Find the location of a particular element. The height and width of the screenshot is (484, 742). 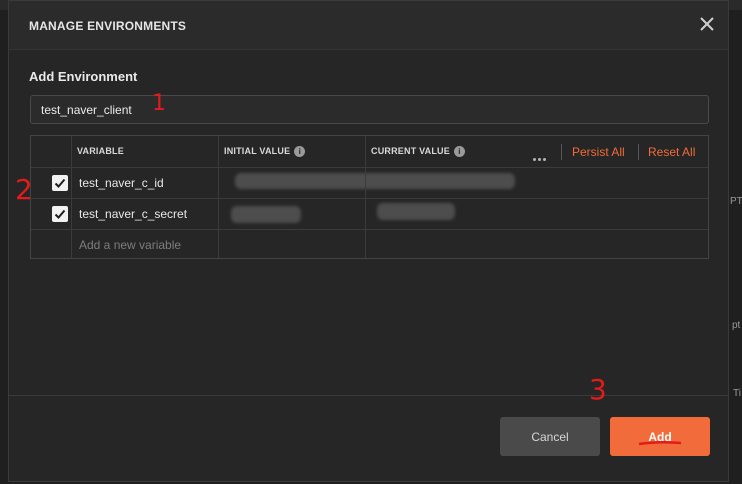

add-button: Add is located at coordinates (660, 436).